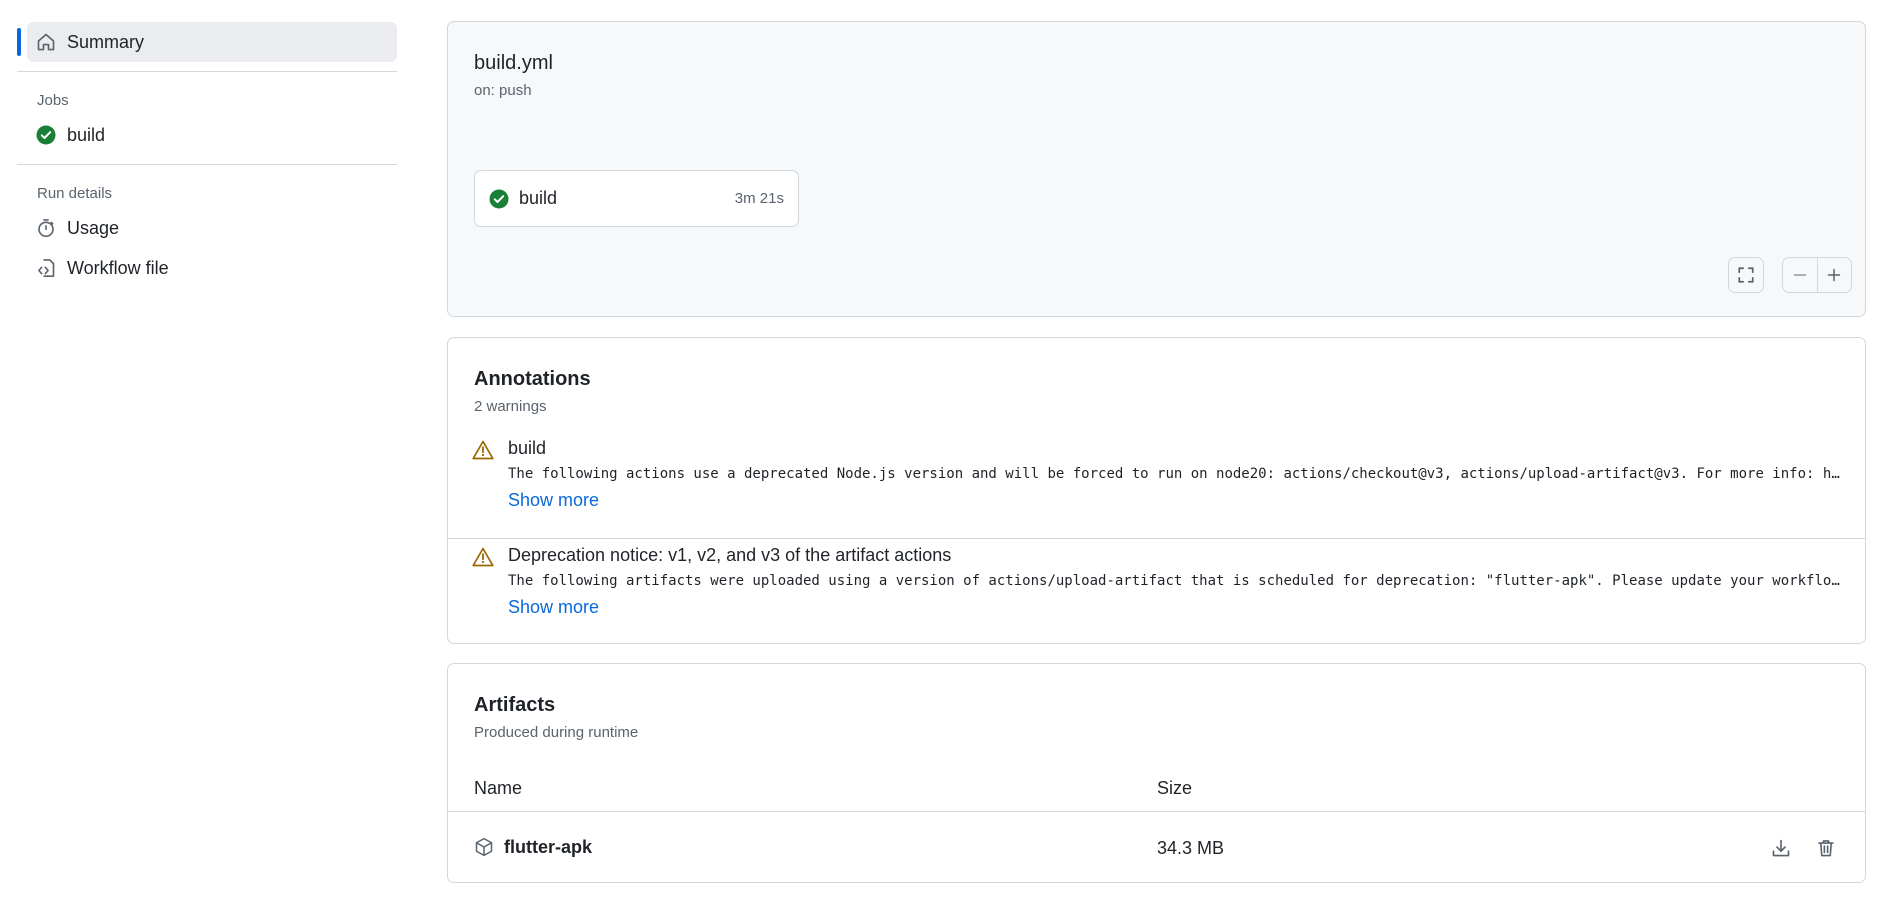 Image resolution: width=1884 pixels, height=900 pixels. I want to click on column-header-size: Size, so click(1175, 788).